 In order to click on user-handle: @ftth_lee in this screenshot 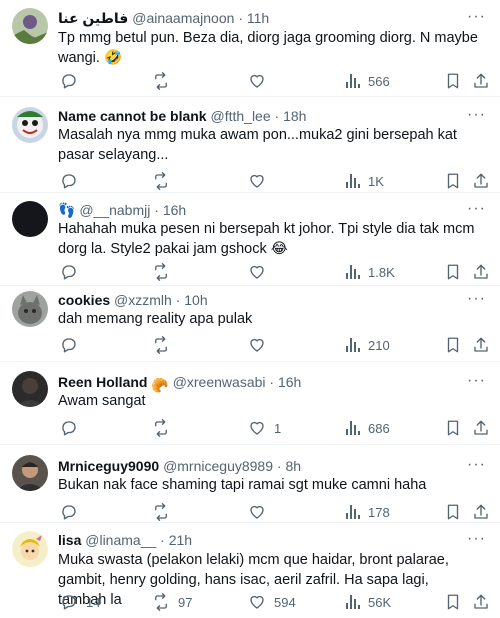, I will do `click(240, 116)`.